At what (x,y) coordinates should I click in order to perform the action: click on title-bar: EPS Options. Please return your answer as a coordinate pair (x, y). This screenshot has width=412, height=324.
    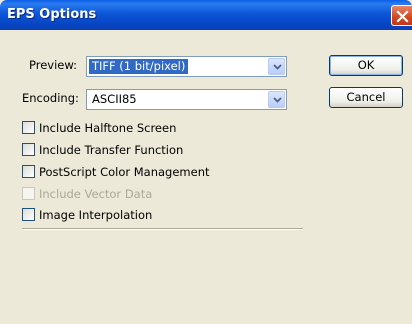
    Looking at the image, I should click on (206, 15).